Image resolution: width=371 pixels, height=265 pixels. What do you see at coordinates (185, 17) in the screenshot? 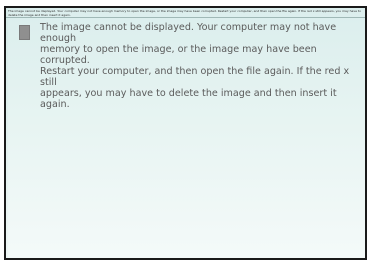
I see `header-divider` at bounding box center [185, 17].